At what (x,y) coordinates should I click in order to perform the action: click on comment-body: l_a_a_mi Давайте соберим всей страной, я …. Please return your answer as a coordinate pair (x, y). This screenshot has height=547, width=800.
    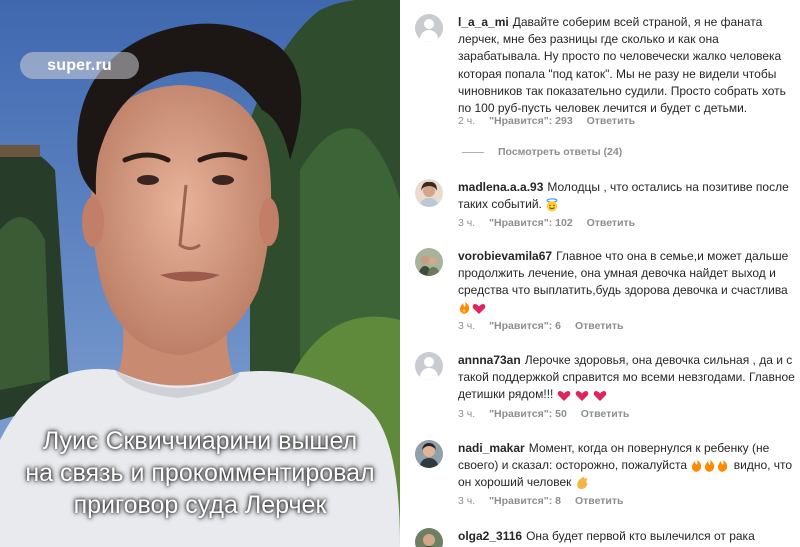
    Looking at the image, I should click on (626, 65).